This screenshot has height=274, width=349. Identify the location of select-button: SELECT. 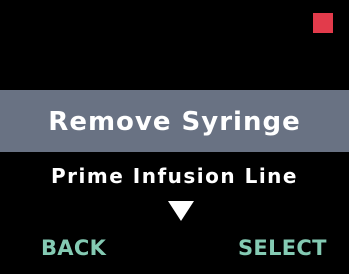
(282, 248).